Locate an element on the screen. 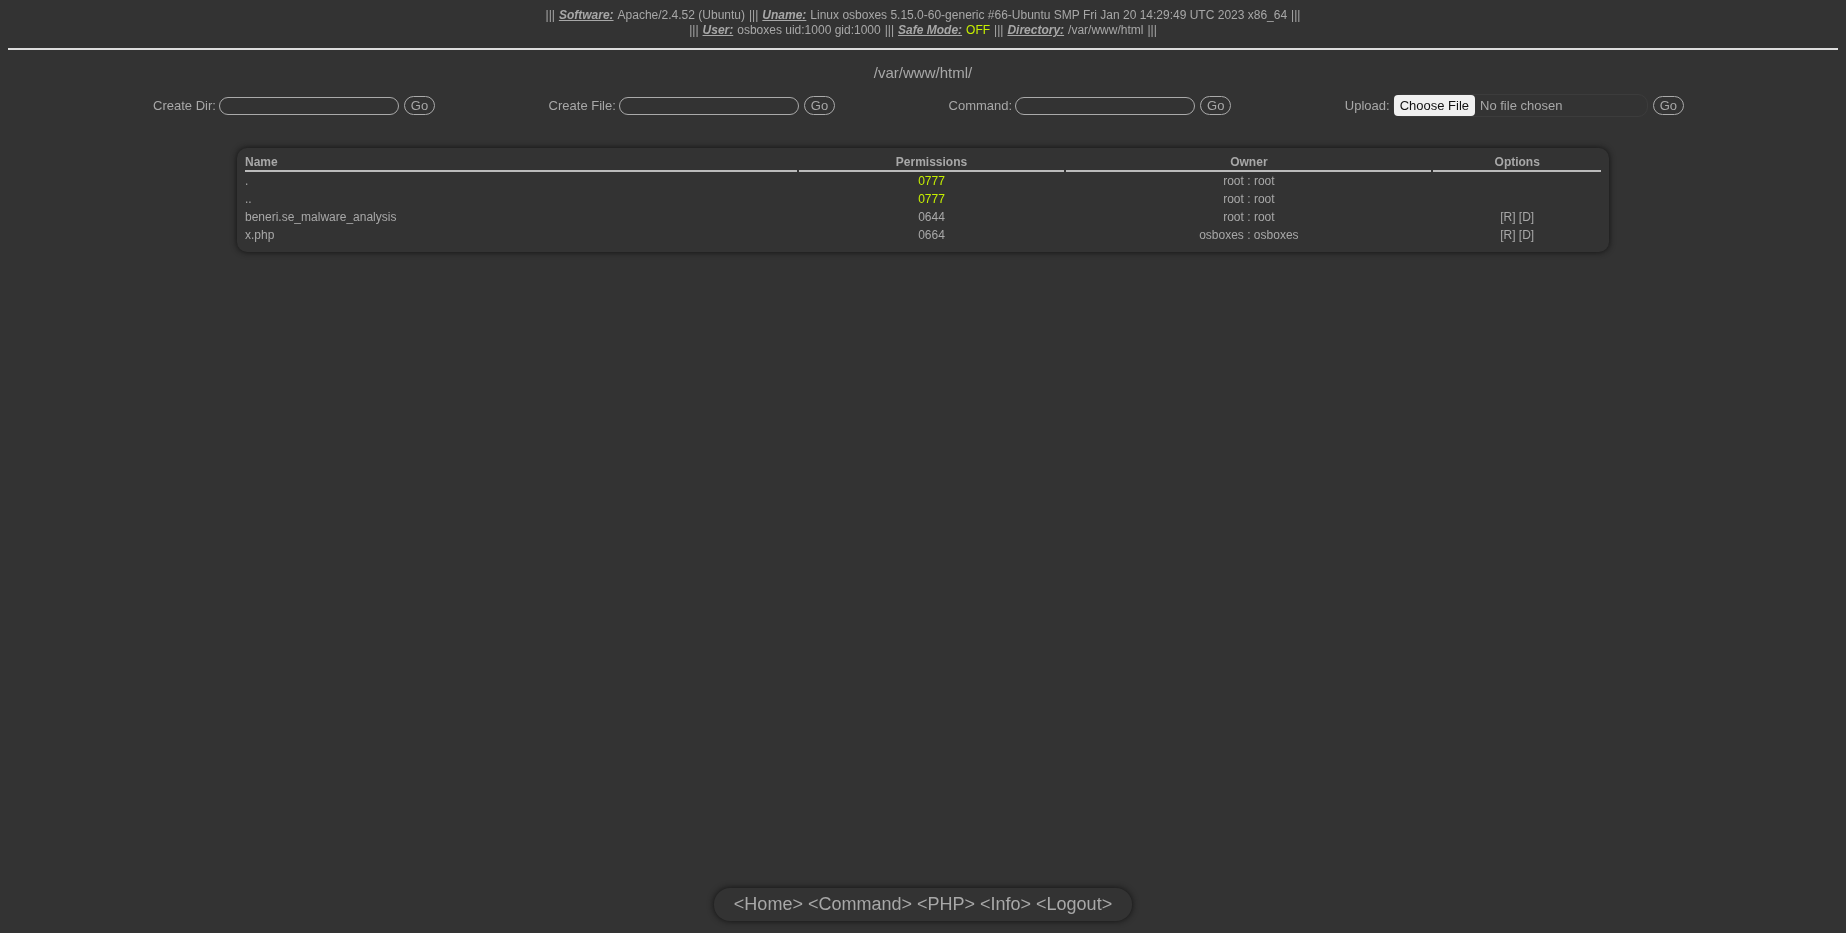  form-label: Create File: is located at coordinates (582, 105).